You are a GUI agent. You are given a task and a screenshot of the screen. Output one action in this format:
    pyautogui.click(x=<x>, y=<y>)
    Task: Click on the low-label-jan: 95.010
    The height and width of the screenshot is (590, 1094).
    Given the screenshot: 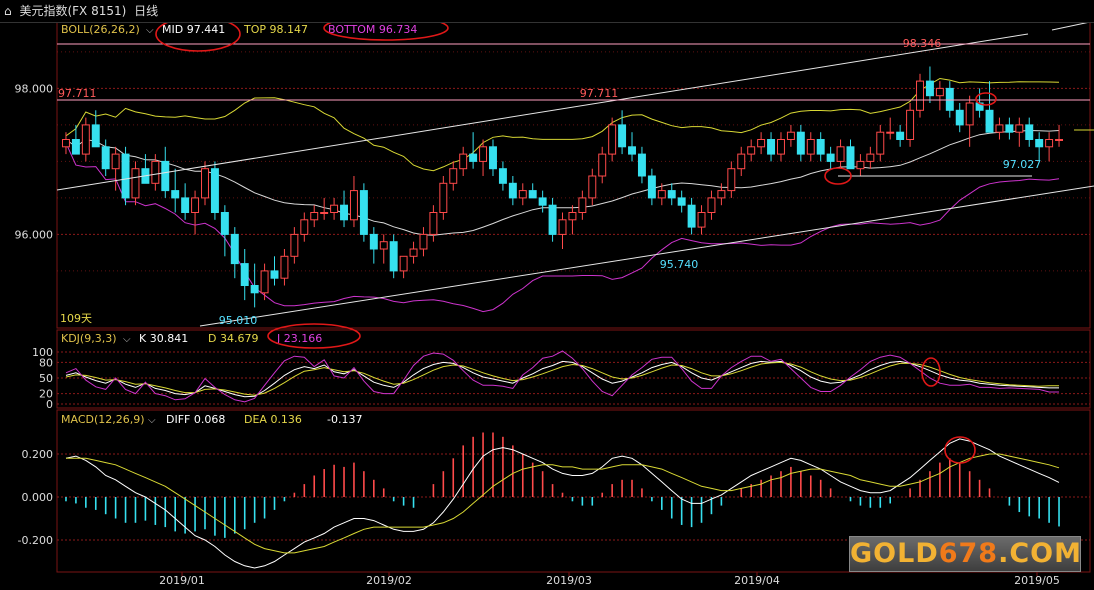 What is the action you would take?
    pyautogui.click(x=238, y=320)
    